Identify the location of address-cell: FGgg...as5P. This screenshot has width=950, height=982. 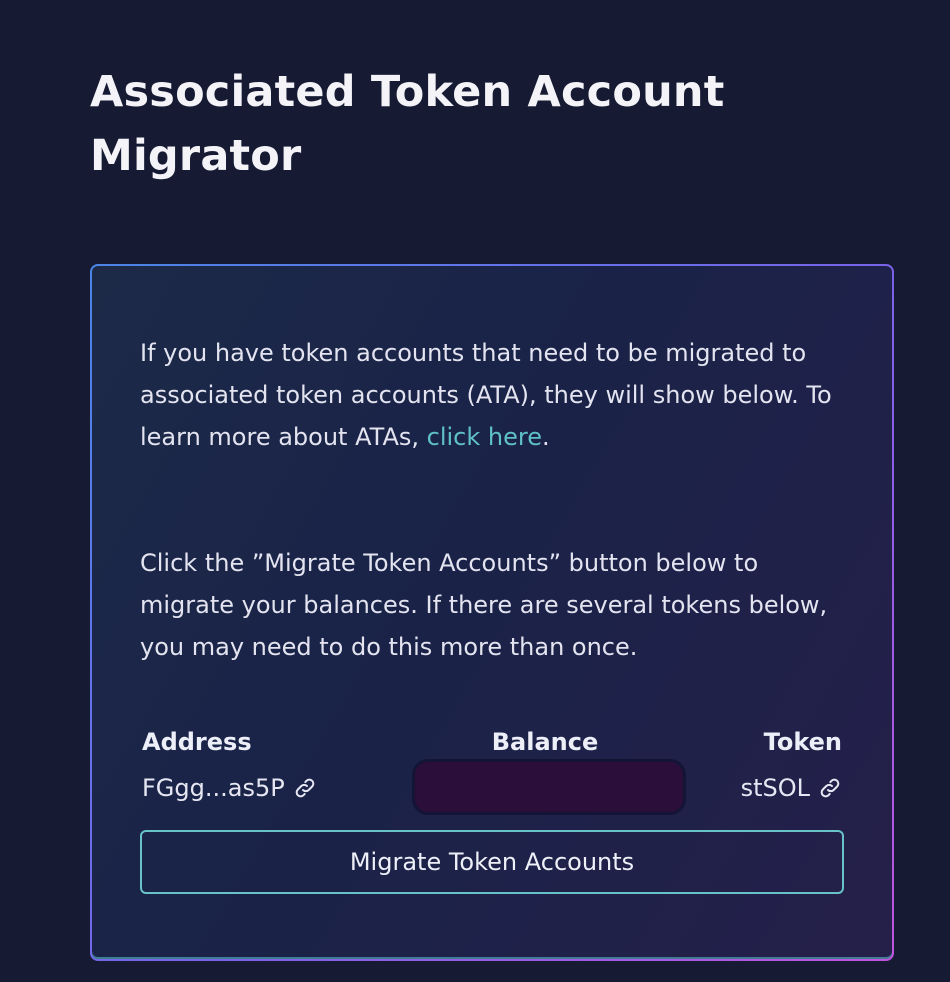
(229, 788).